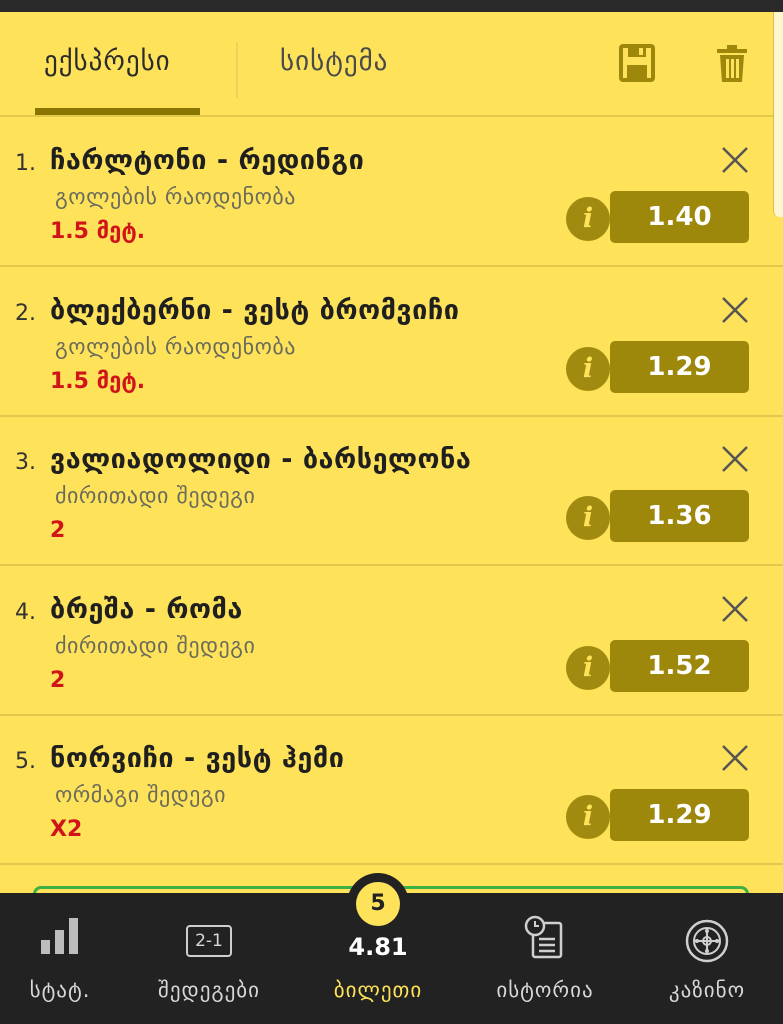 The width and height of the screenshot is (783, 1024). Describe the element at coordinates (25, 163) in the screenshot. I see `bet-number: 1.` at that location.